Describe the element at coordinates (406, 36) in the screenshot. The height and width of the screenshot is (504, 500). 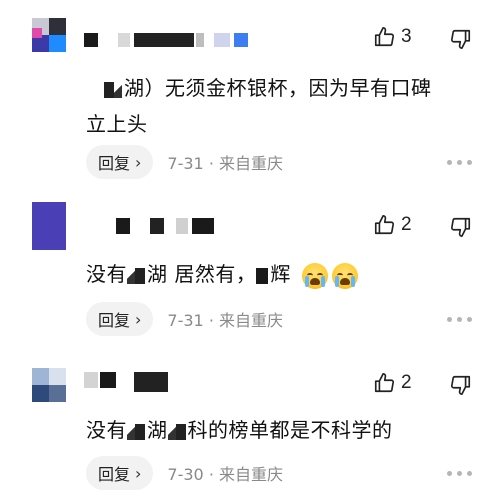
I see `like-count: 3` at that location.